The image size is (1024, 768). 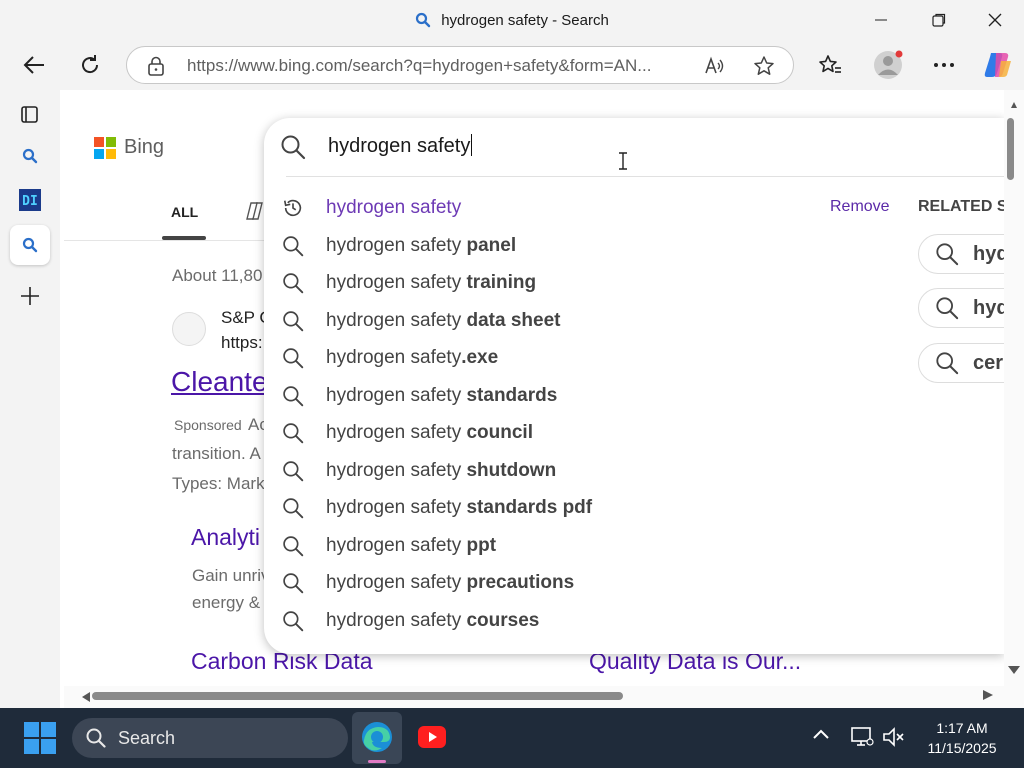 What do you see at coordinates (1014, 105) in the screenshot?
I see `scroll-up-icon` at bounding box center [1014, 105].